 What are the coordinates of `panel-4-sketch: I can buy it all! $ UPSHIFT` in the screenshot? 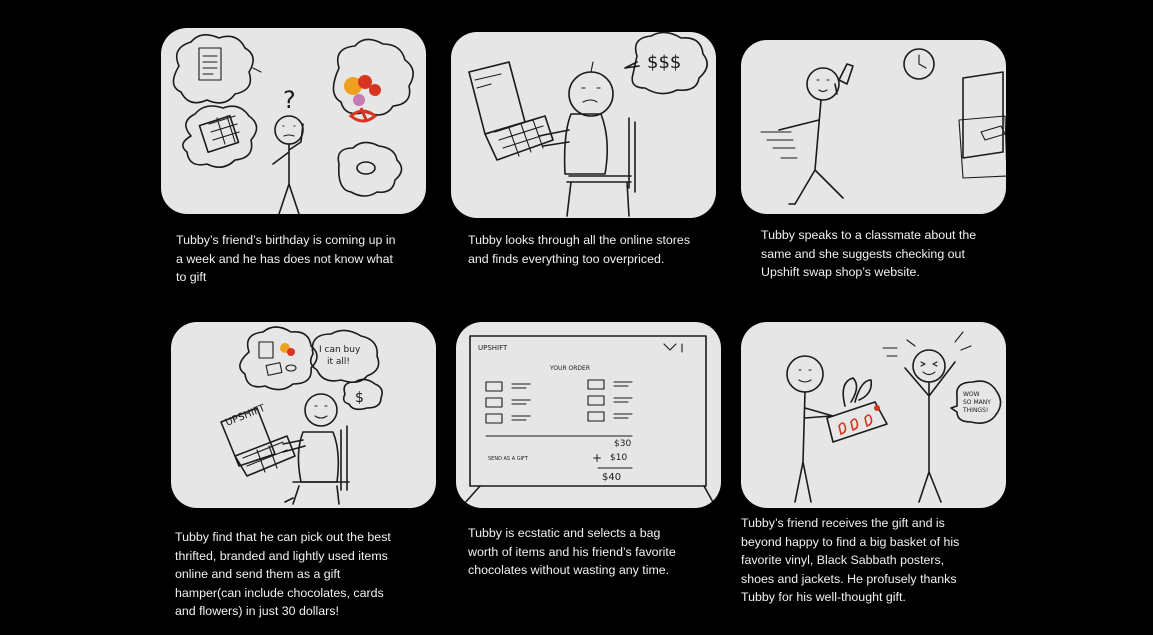 It's located at (301, 415).